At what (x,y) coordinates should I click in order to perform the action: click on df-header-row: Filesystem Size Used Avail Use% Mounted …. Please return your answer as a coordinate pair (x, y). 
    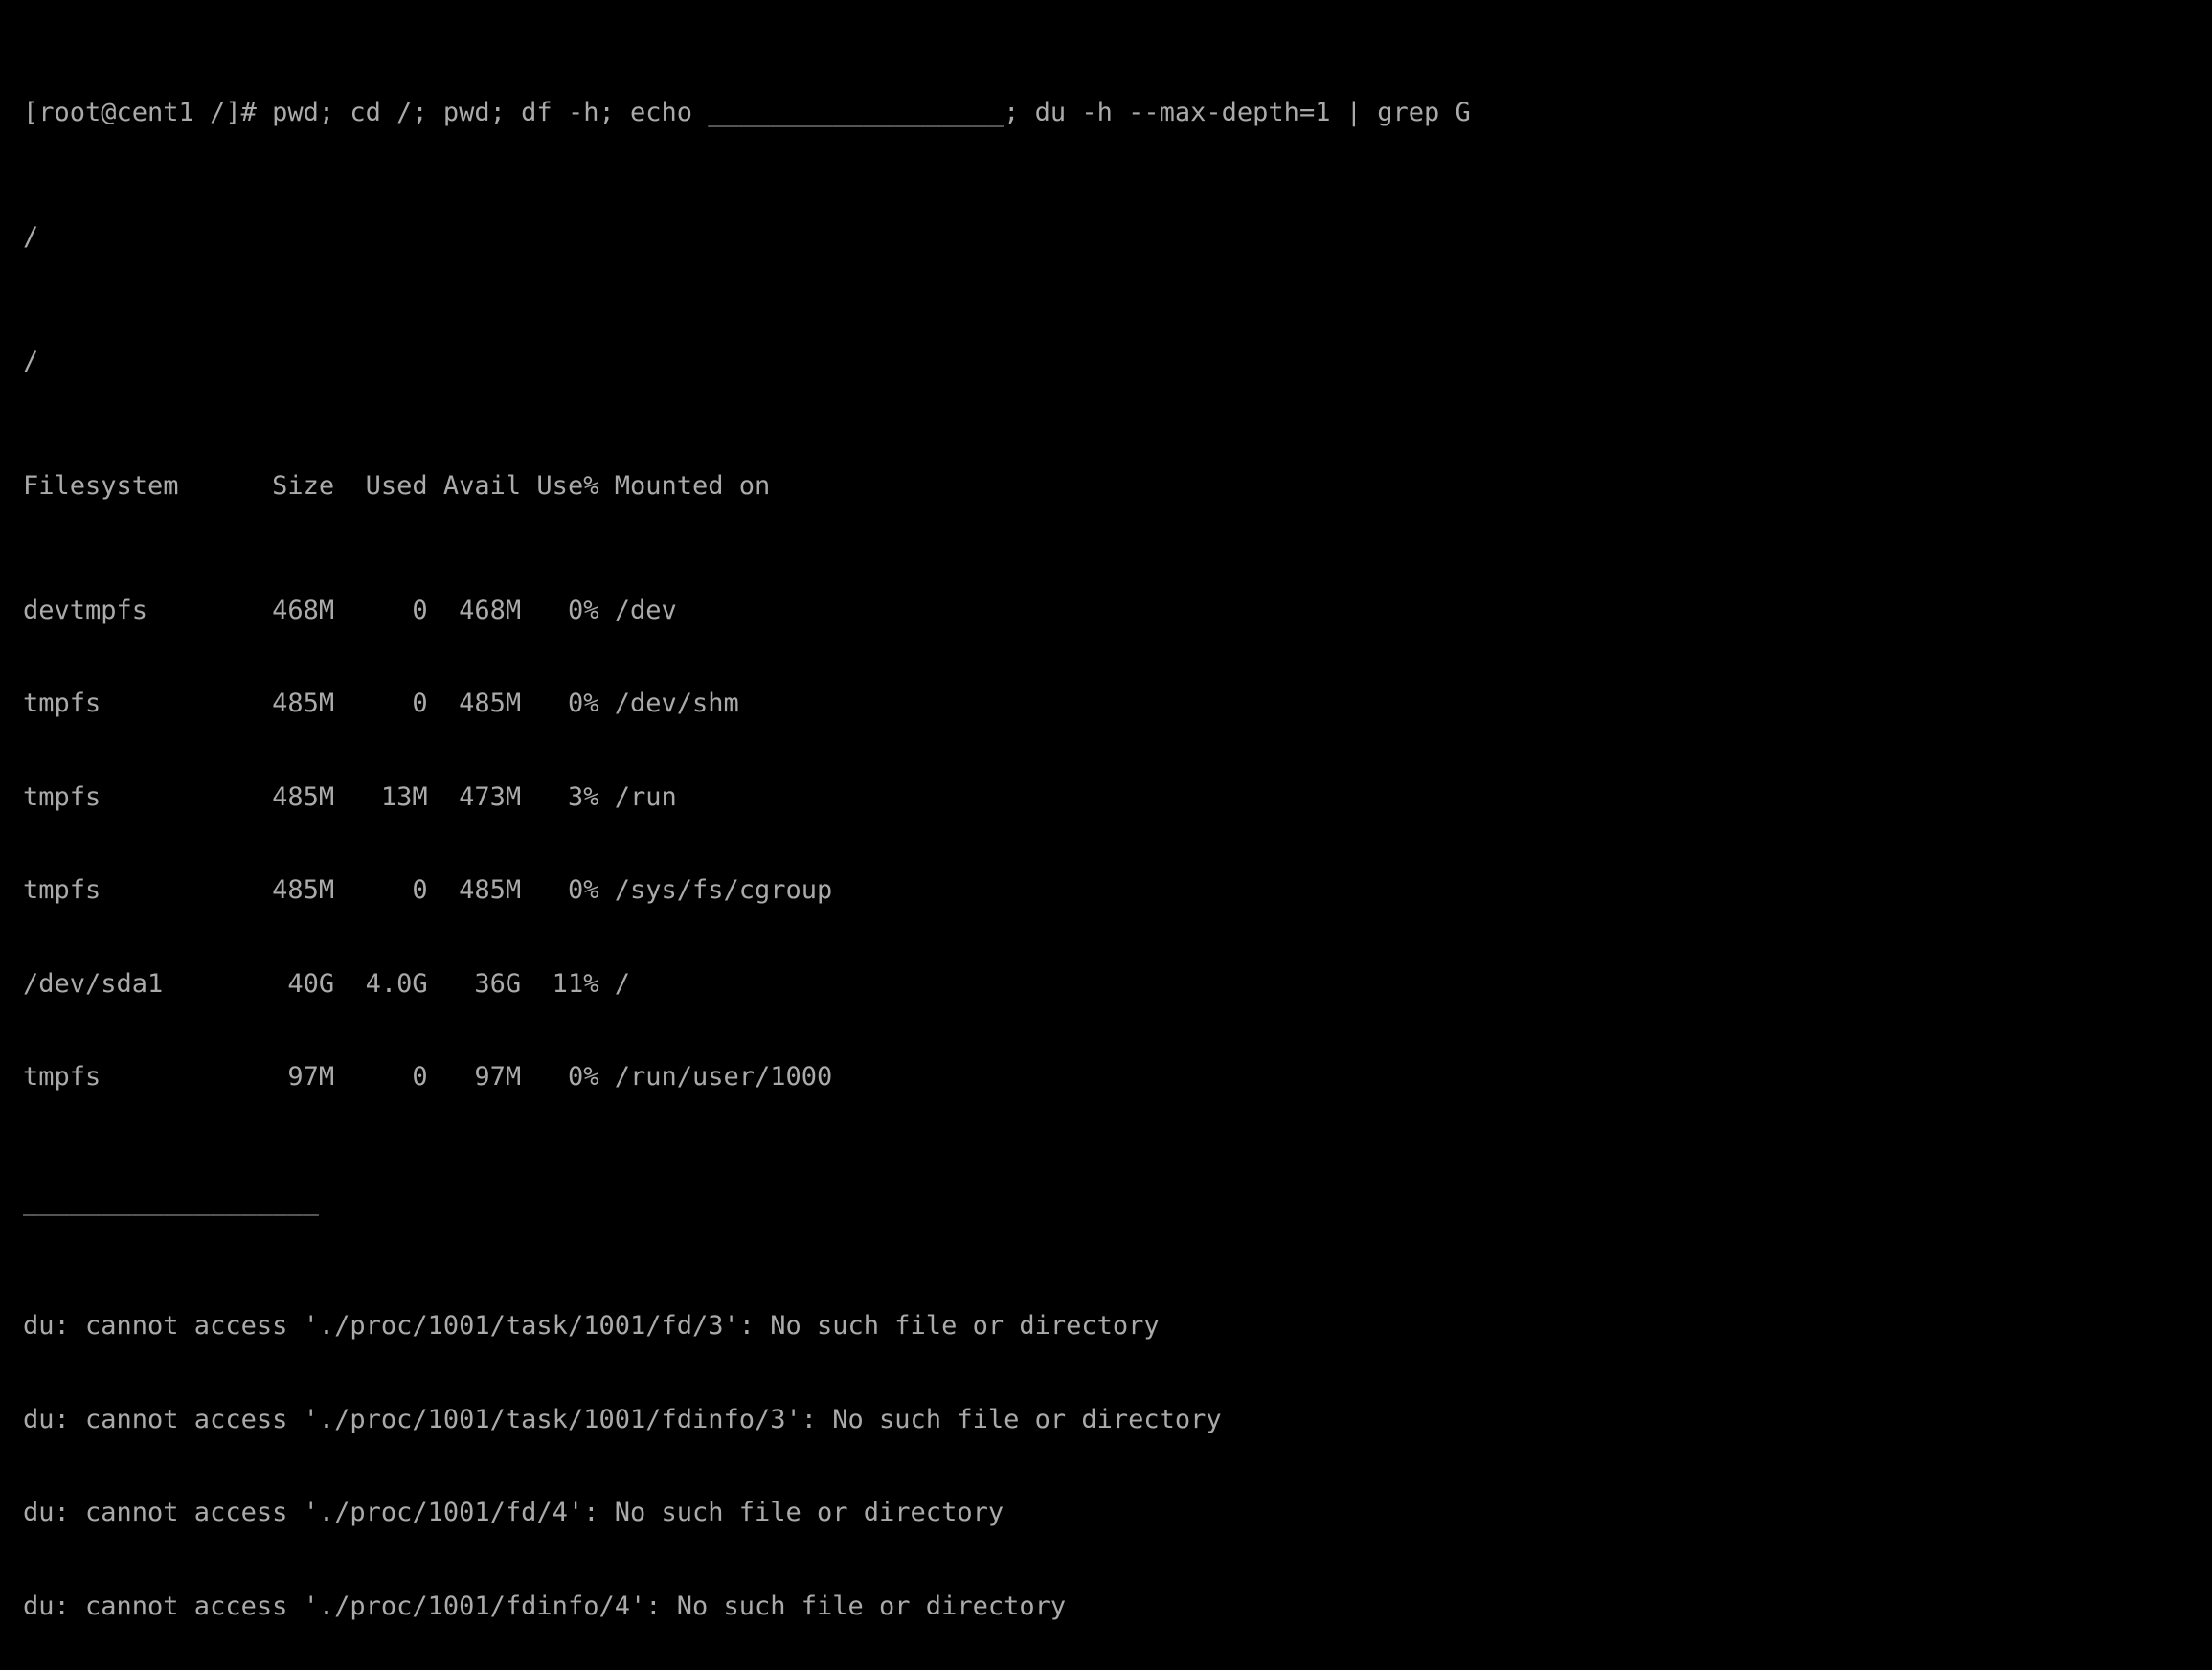
    Looking at the image, I should click on (397, 485).